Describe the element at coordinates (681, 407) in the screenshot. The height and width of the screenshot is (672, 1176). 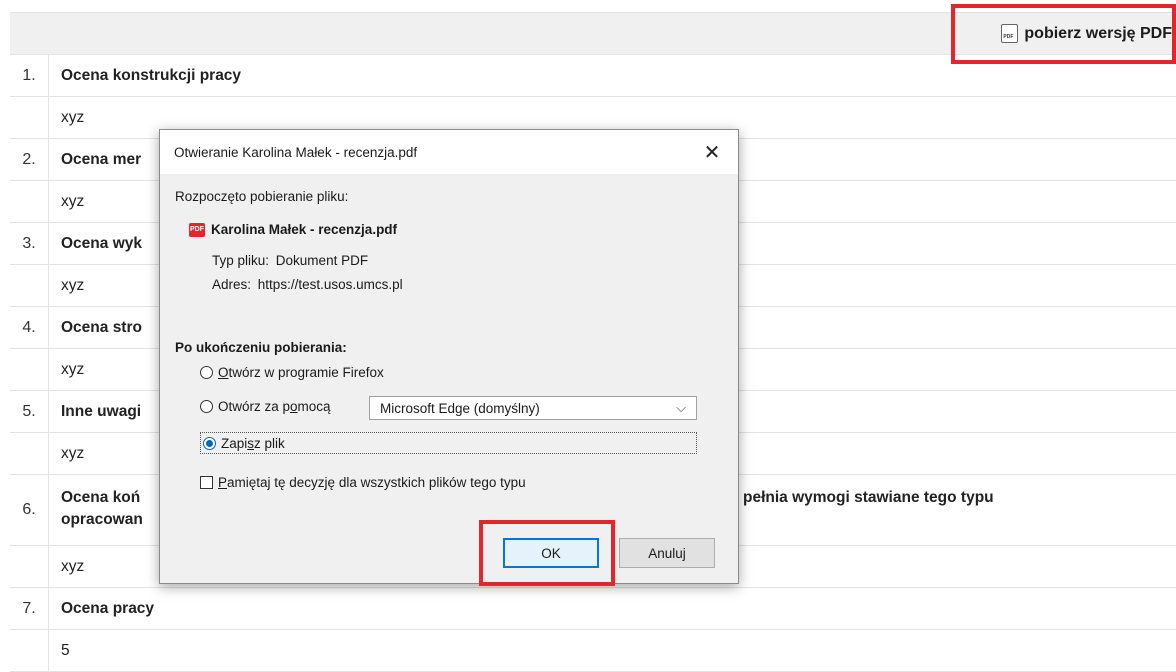
I see `chevron-down-icon: ⌵` at that location.